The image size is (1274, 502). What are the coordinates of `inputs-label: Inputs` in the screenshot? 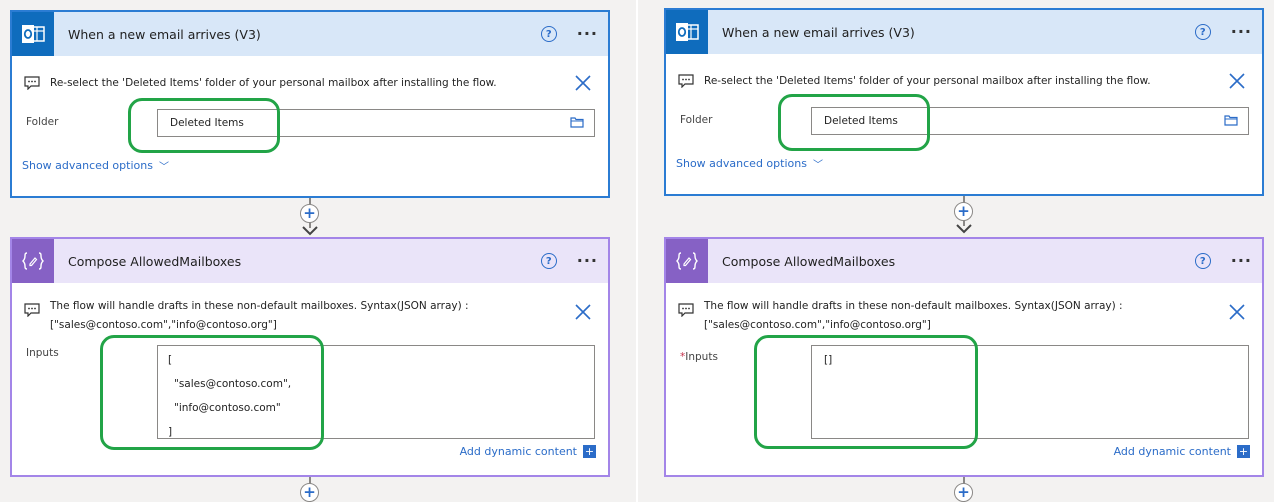 It's located at (42, 353).